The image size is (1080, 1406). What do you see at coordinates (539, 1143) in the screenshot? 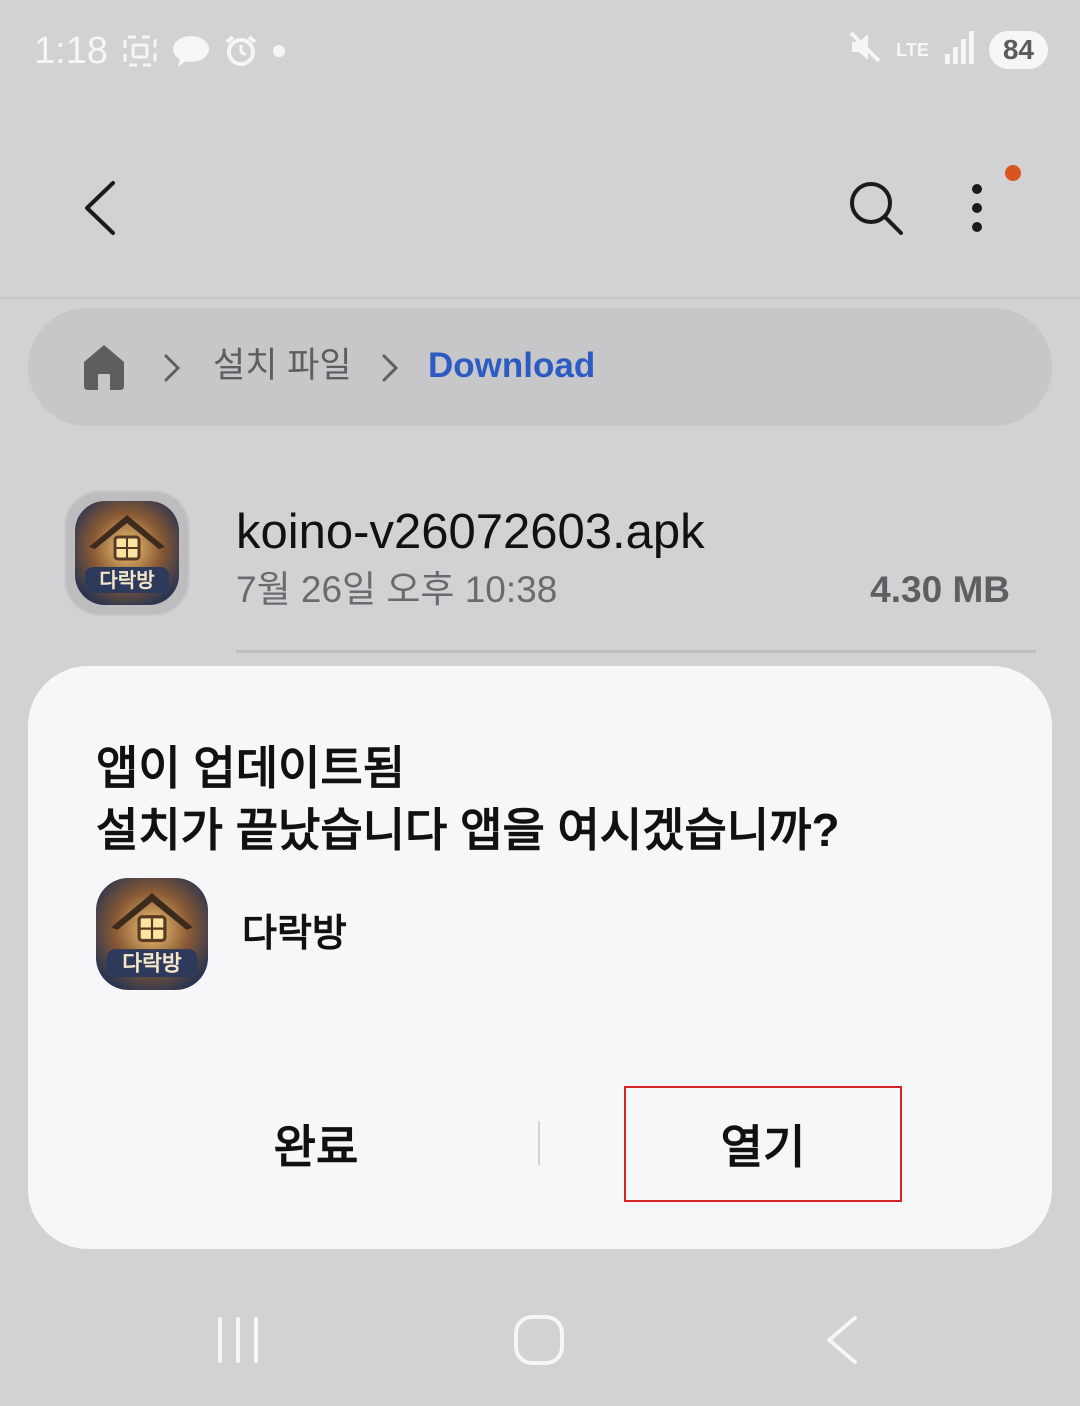
I see `button-divider` at bounding box center [539, 1143].